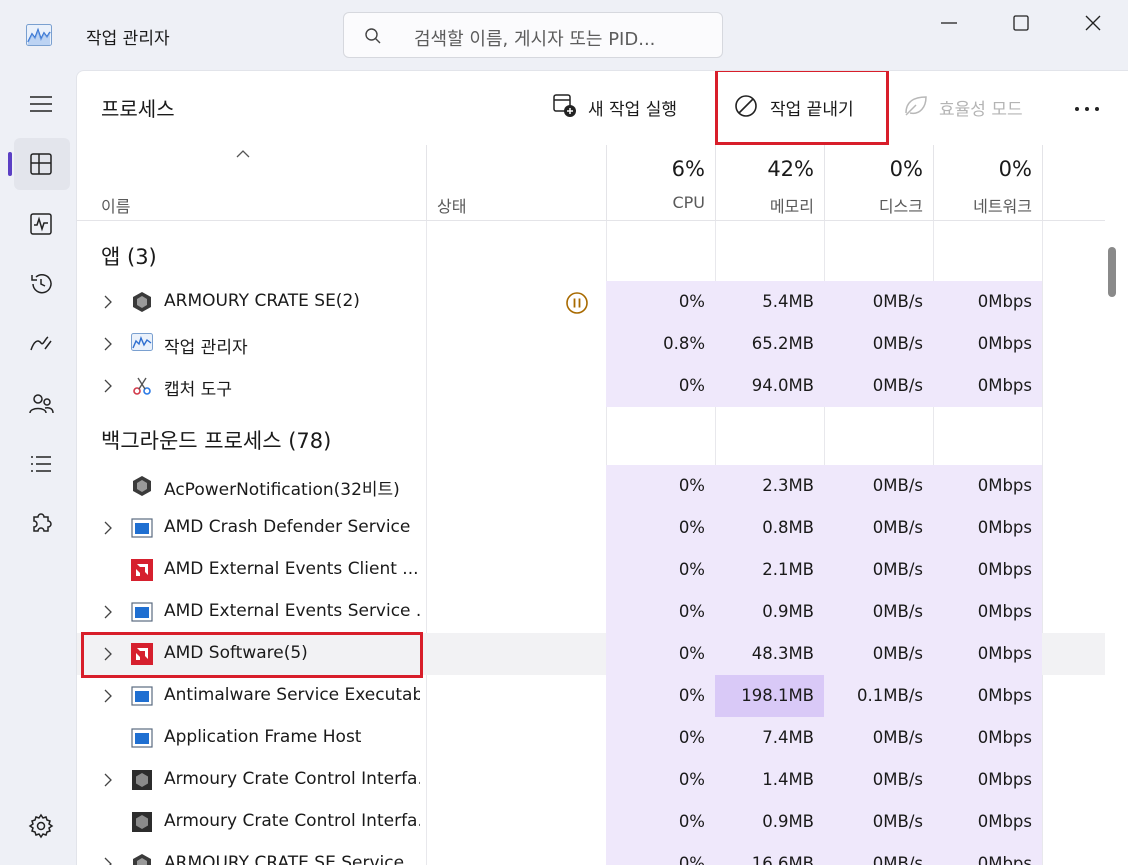  Describe the element at coordinates (788, 485) in the screenshot. I see `process-mem-value: 2.3MB` at that location.